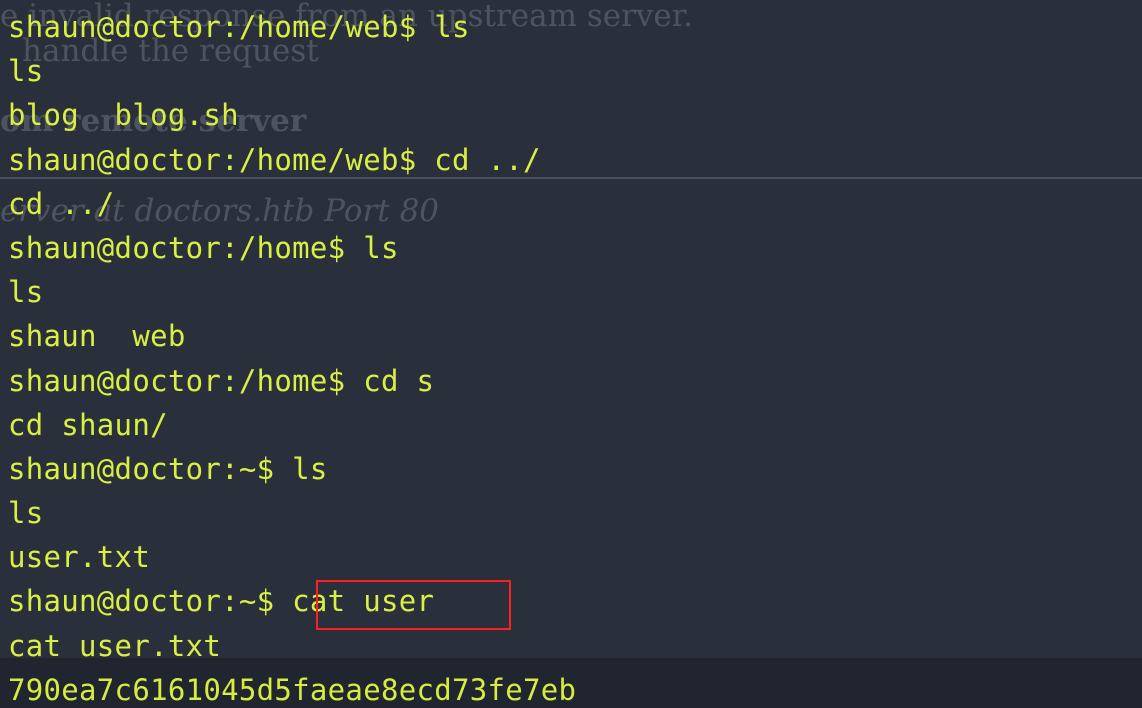 The image size is (1142, 708). I want to click on terminal-line: 790ea7c6161045d5faeae8ecd73fe7eb, so click(575, 688).